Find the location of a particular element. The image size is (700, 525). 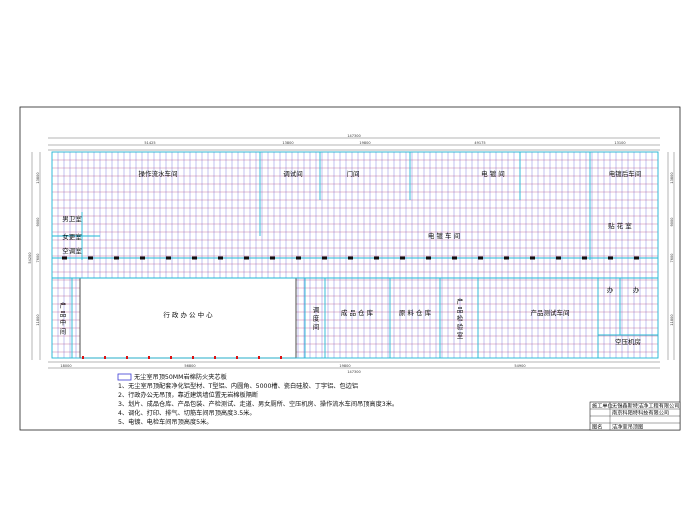

room-label-storage: 空调室 is located at coordinates (72, 250).